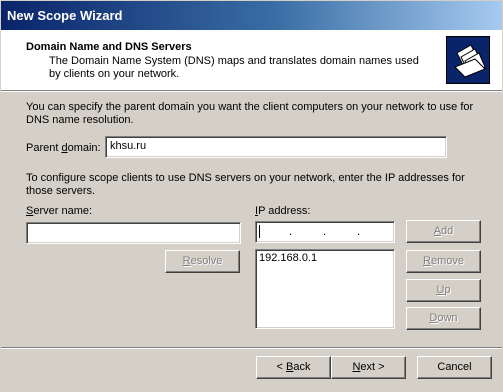  Describe the element at coordinates (443, 261) in the screenshot. I see `remove-button: Remove` at that location.